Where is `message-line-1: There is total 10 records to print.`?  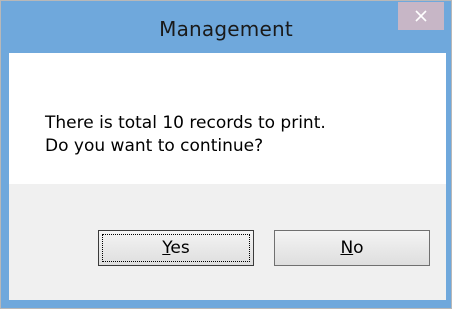 message-line-1: There is total 10 records to print. is located at coordinates (185, 123).